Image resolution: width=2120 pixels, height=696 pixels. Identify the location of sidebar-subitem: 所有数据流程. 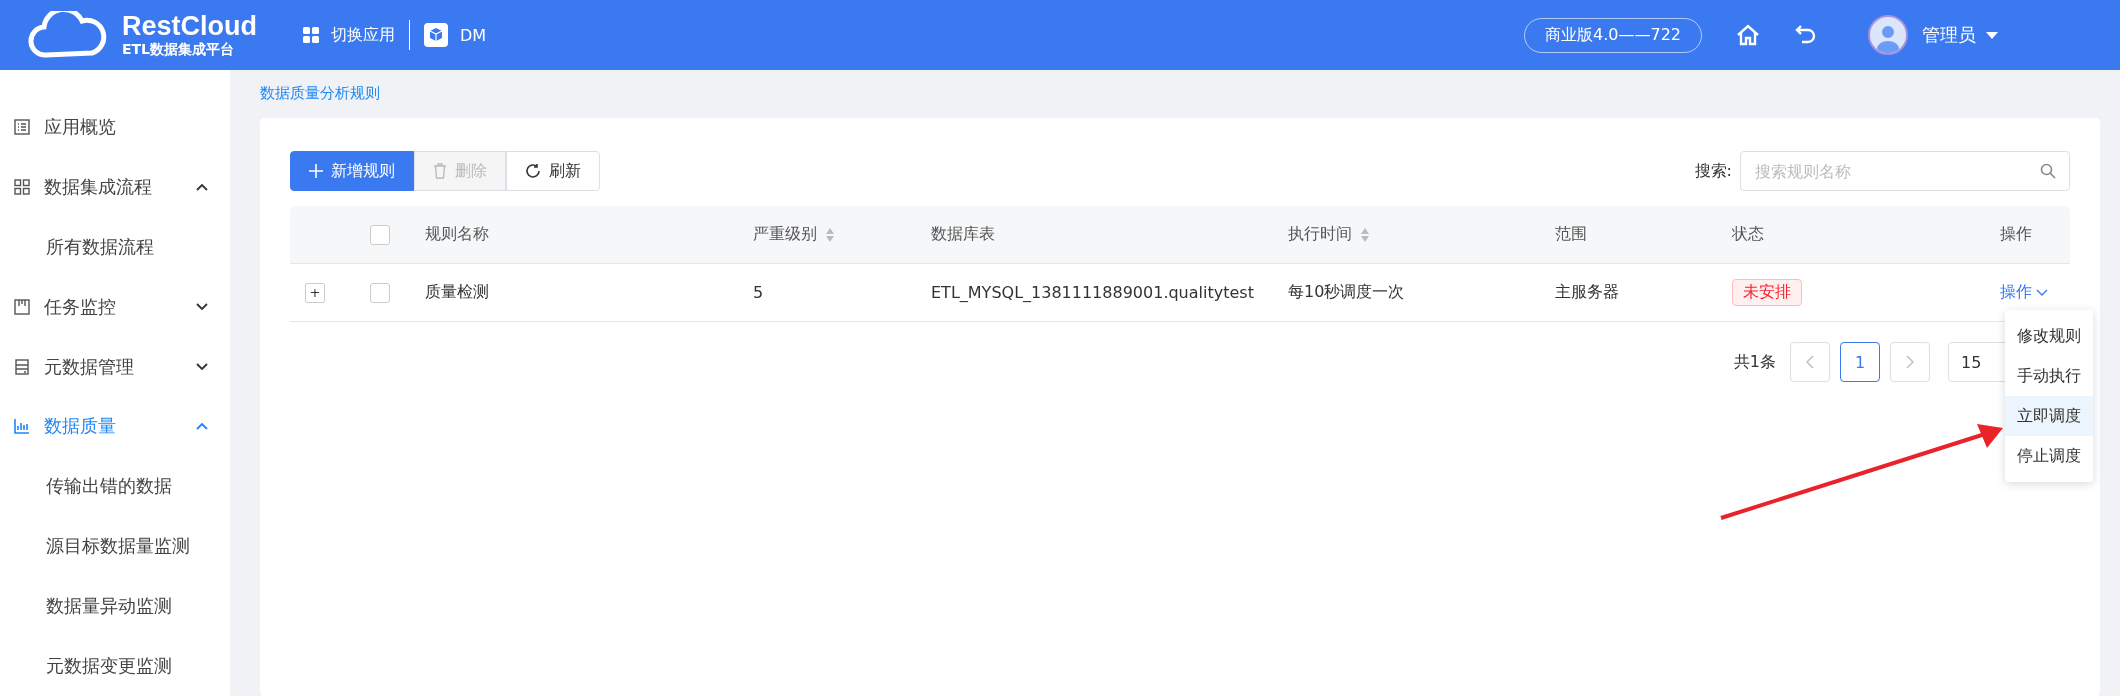
(115, 246).